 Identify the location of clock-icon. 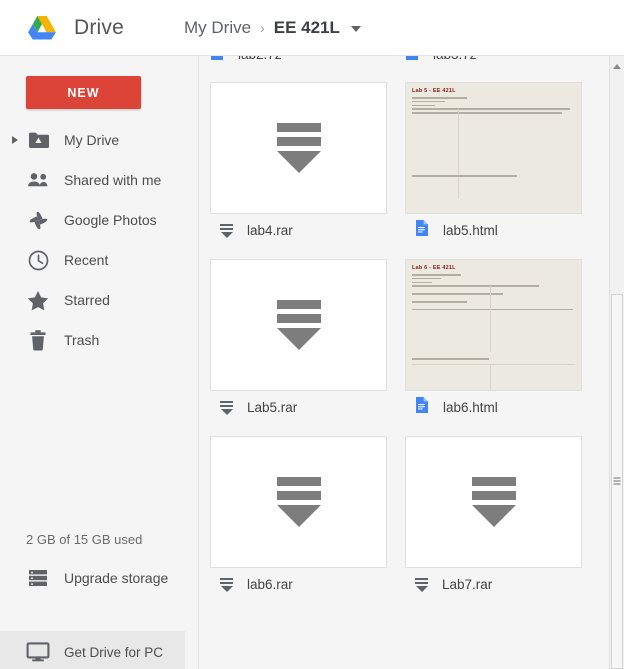
(38, 260).